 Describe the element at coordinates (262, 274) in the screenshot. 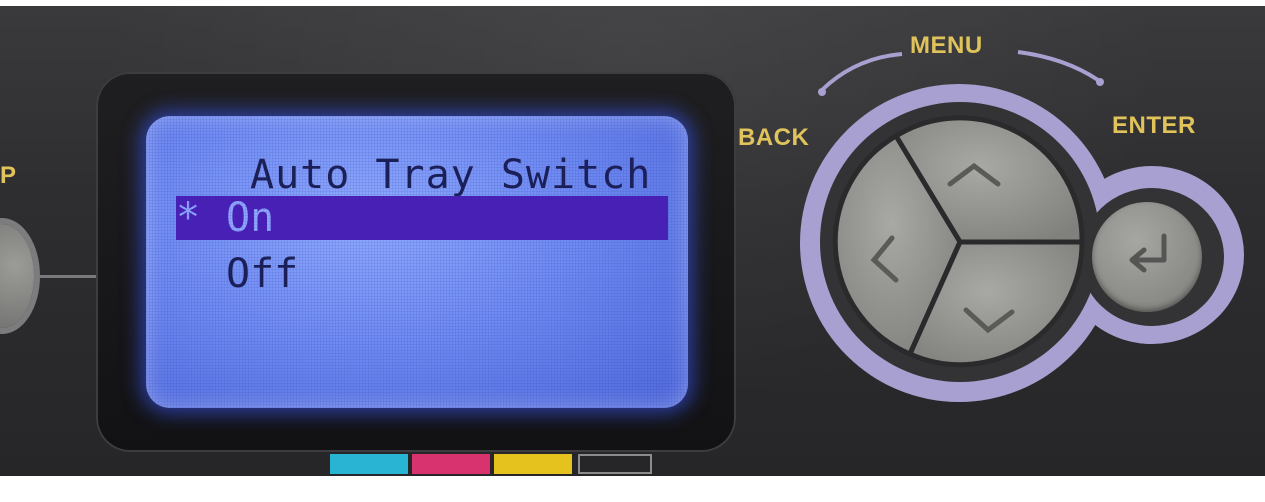

I see `lcd-option-label: Off` at that location.